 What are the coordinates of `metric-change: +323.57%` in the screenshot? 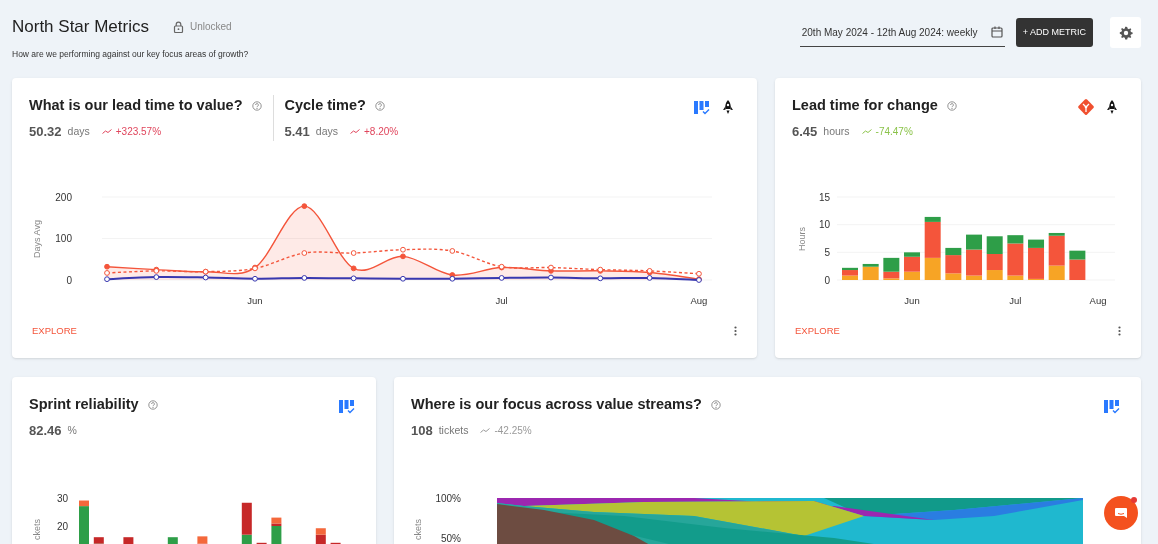 It's located at (138, 132).